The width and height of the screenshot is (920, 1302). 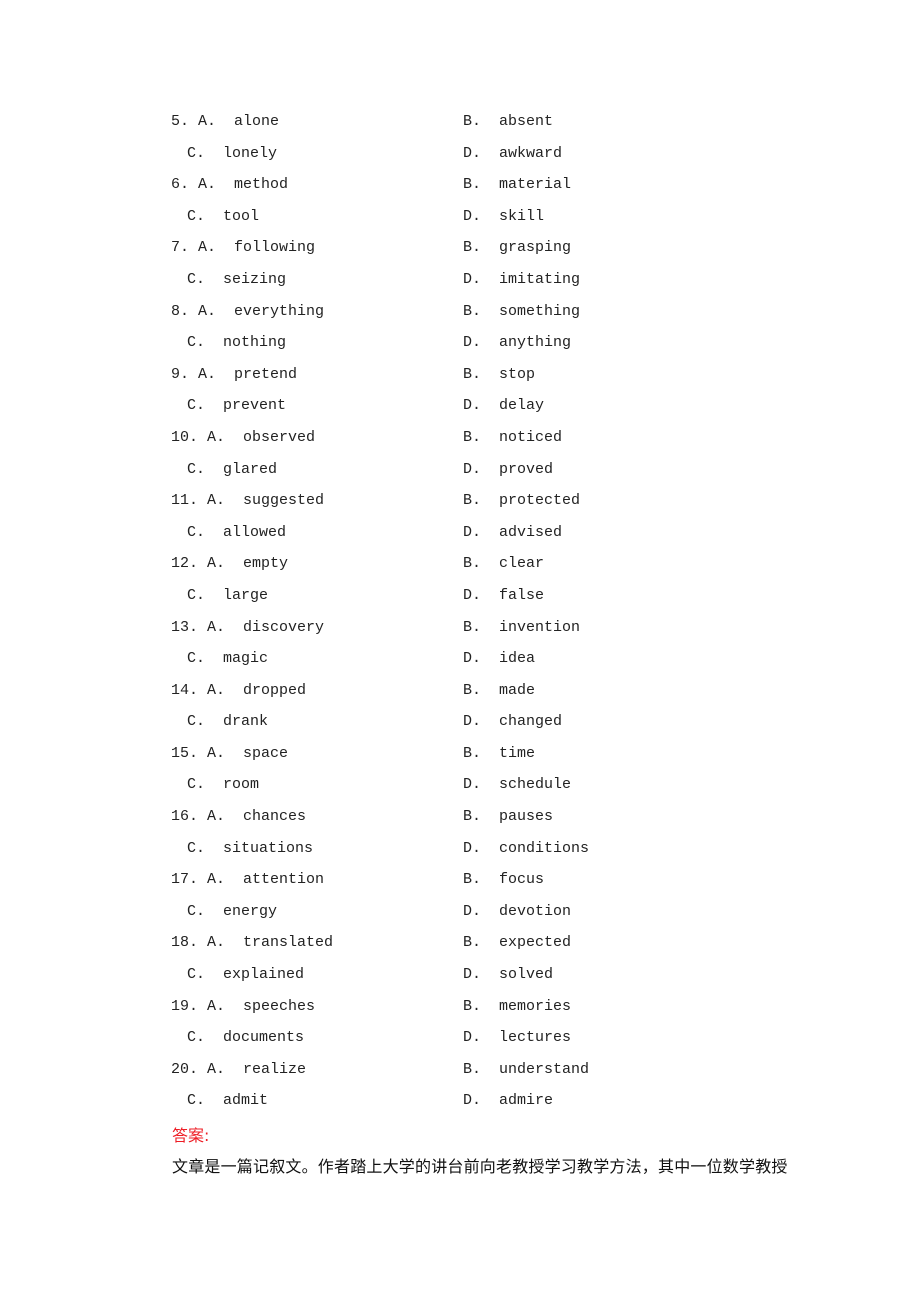 I want to click on option-b: B. memories, so click(x=517, y=1006).